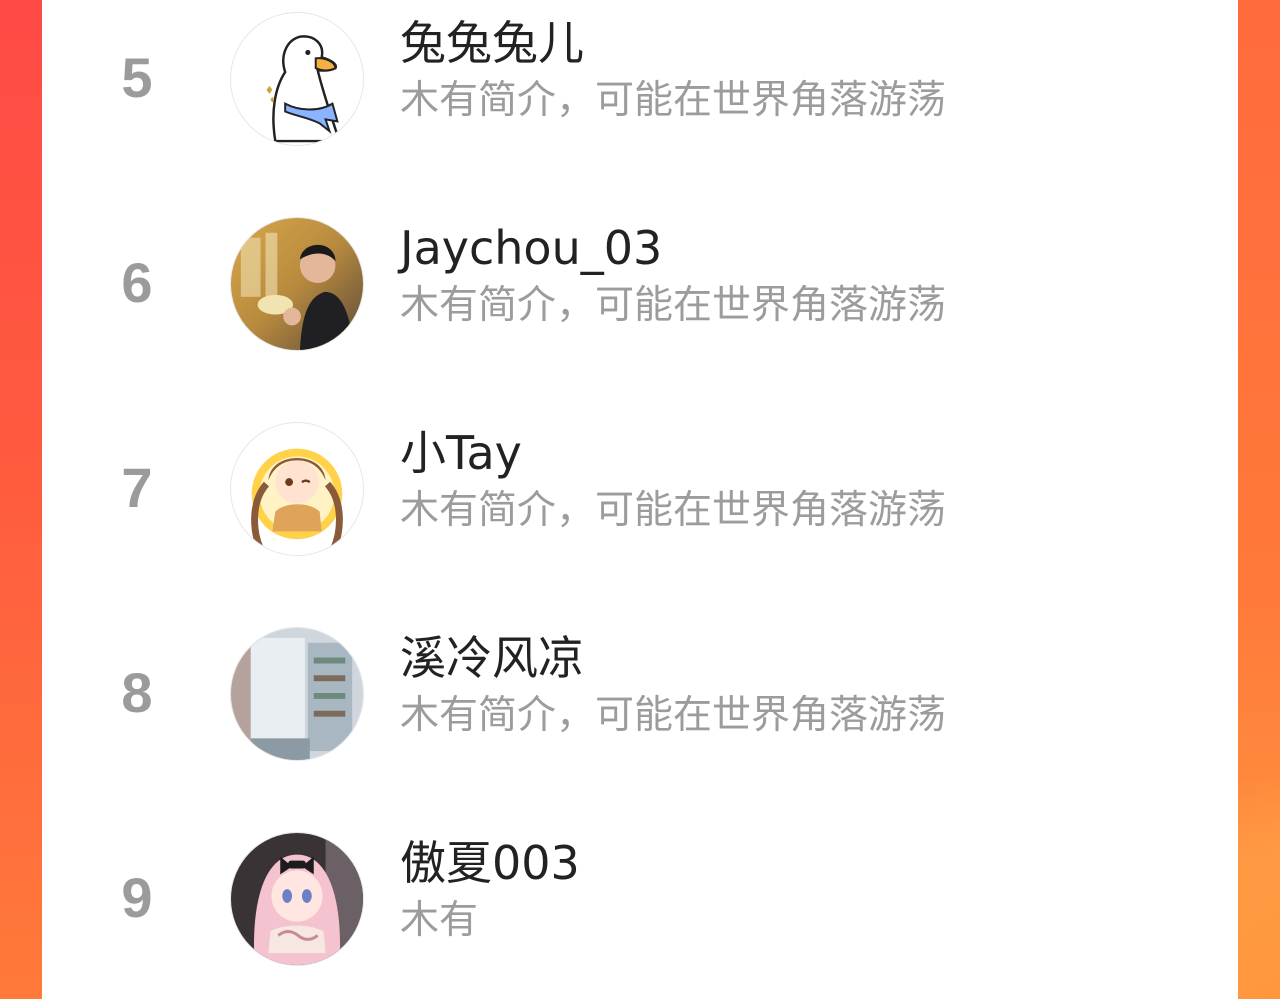 The image size is (1280, 999). Describe the element at coordinates (137, 897) in the screenshot. I see `rank-number: 9` at that location.